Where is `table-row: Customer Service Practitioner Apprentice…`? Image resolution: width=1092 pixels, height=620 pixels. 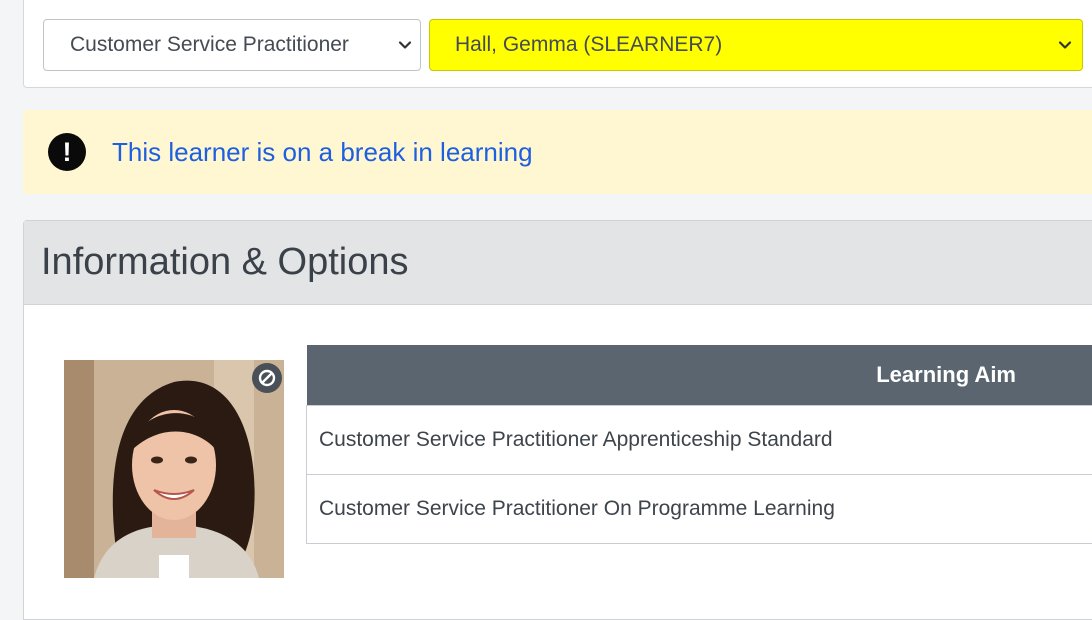
table-row: Customer Service Practitioner Apprentice… is located at coordinates (699, 440).